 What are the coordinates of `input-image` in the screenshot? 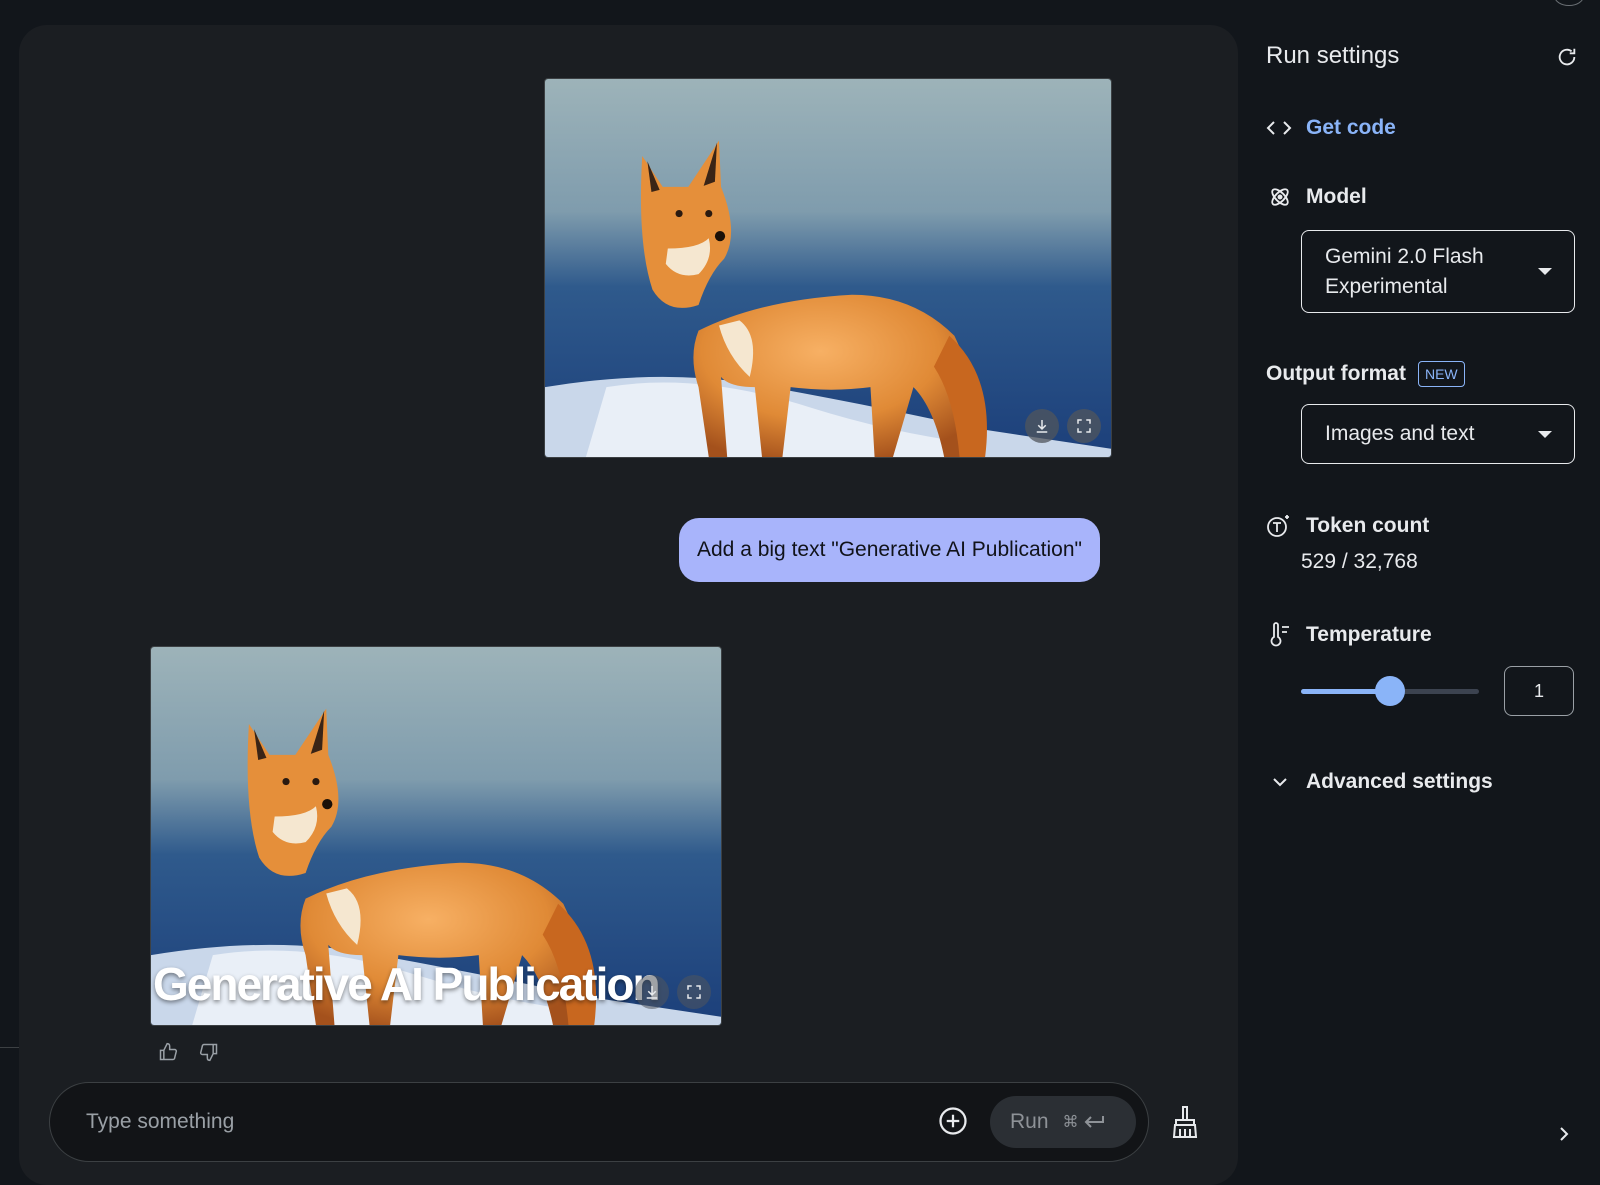 It's located at (828, 268).